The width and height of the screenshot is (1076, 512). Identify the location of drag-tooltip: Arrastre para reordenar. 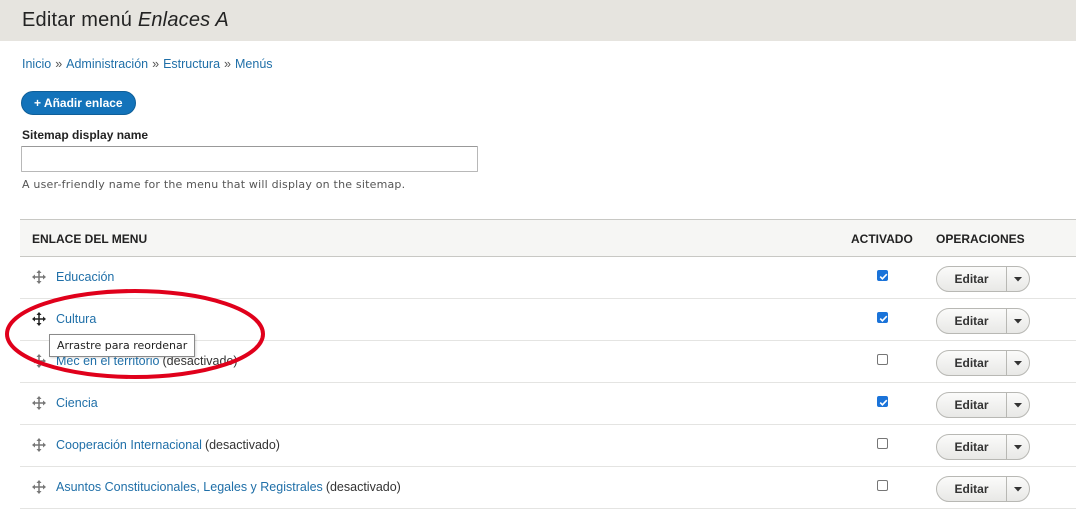
(122, 345).